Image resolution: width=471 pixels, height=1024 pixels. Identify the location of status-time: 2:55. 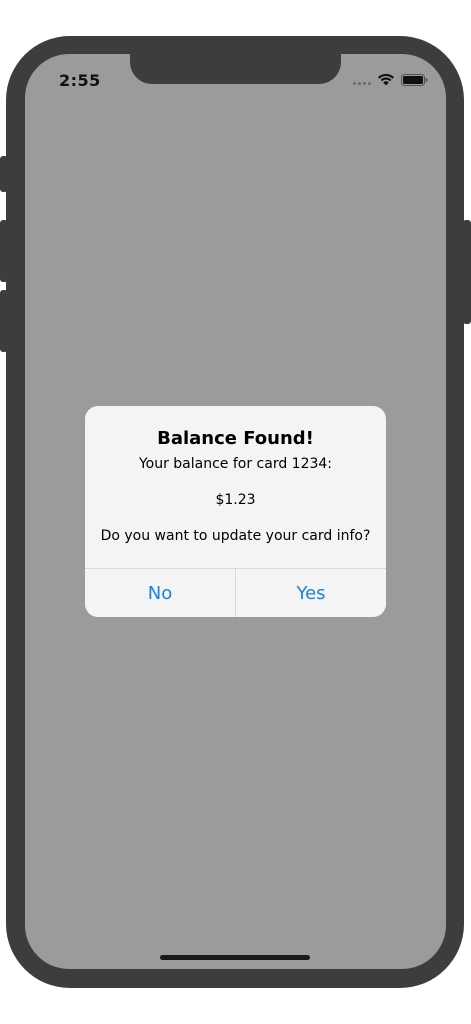
(80, 80).